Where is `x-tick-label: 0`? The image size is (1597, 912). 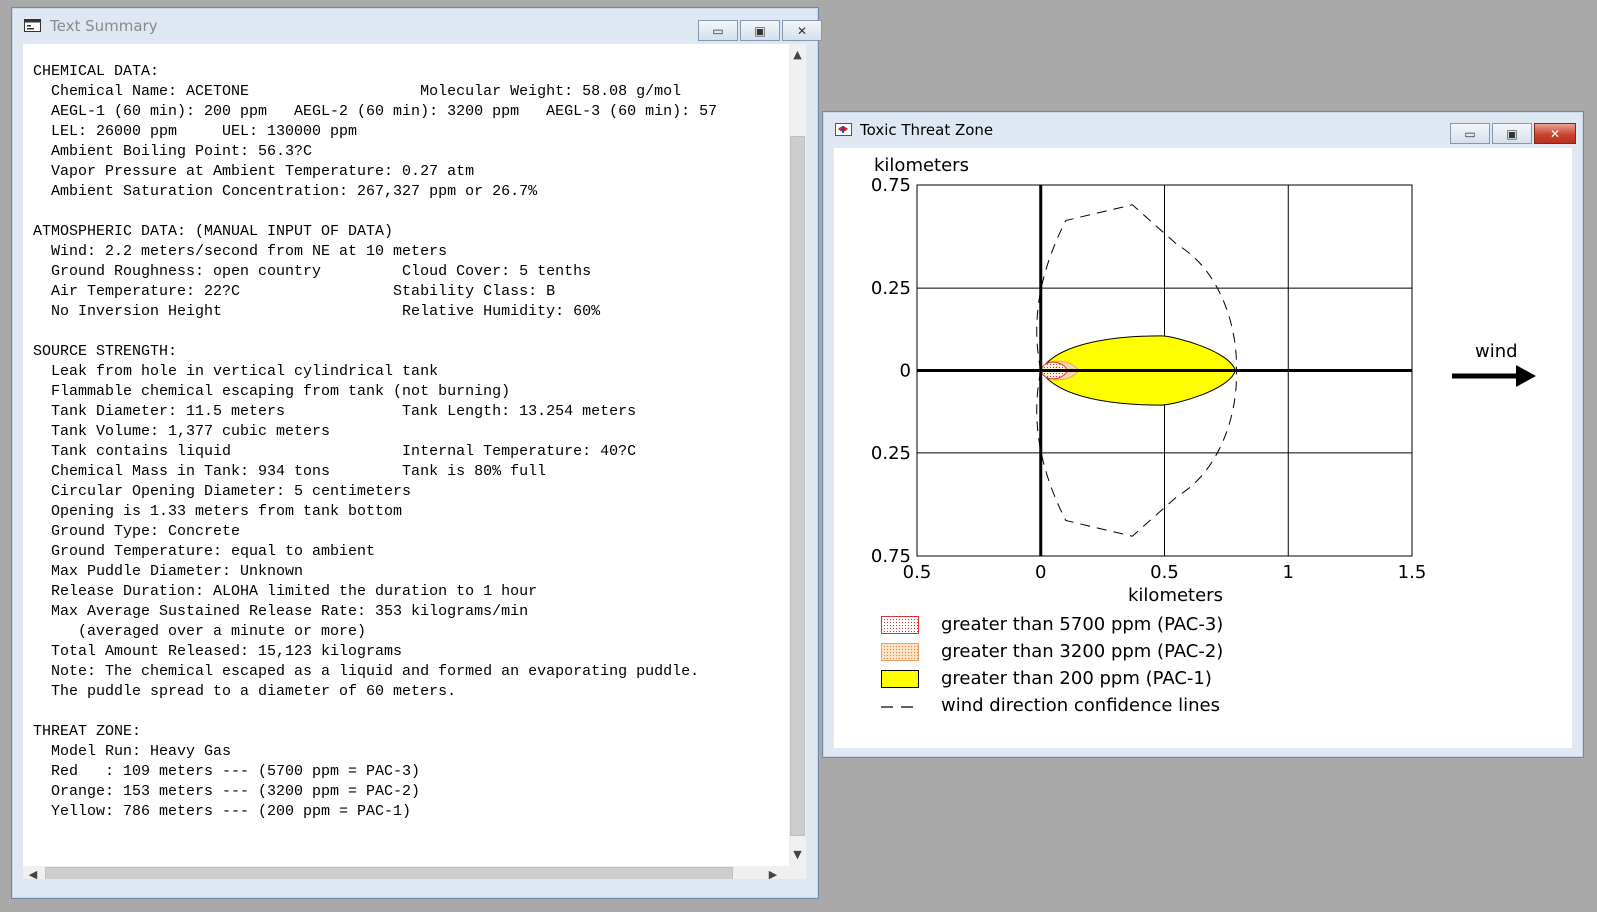 x-tick-label: 0 is located at coordinates (1040, 572).